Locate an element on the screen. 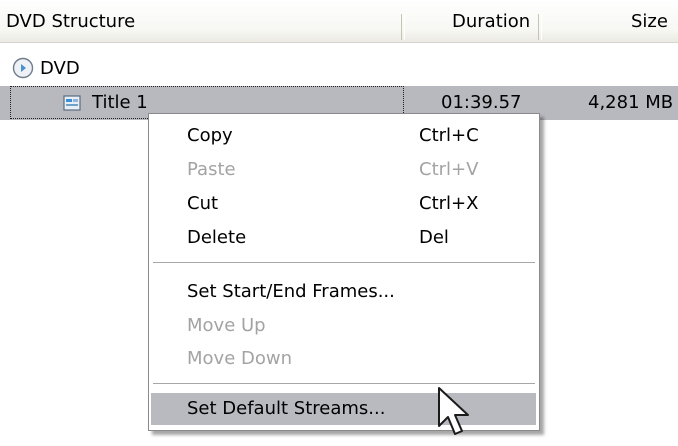 Image resolution: width=678 pixels, height=446 pixels. menu-item-copy: Copy Ctrl+C is located at coordinates (343, 136).